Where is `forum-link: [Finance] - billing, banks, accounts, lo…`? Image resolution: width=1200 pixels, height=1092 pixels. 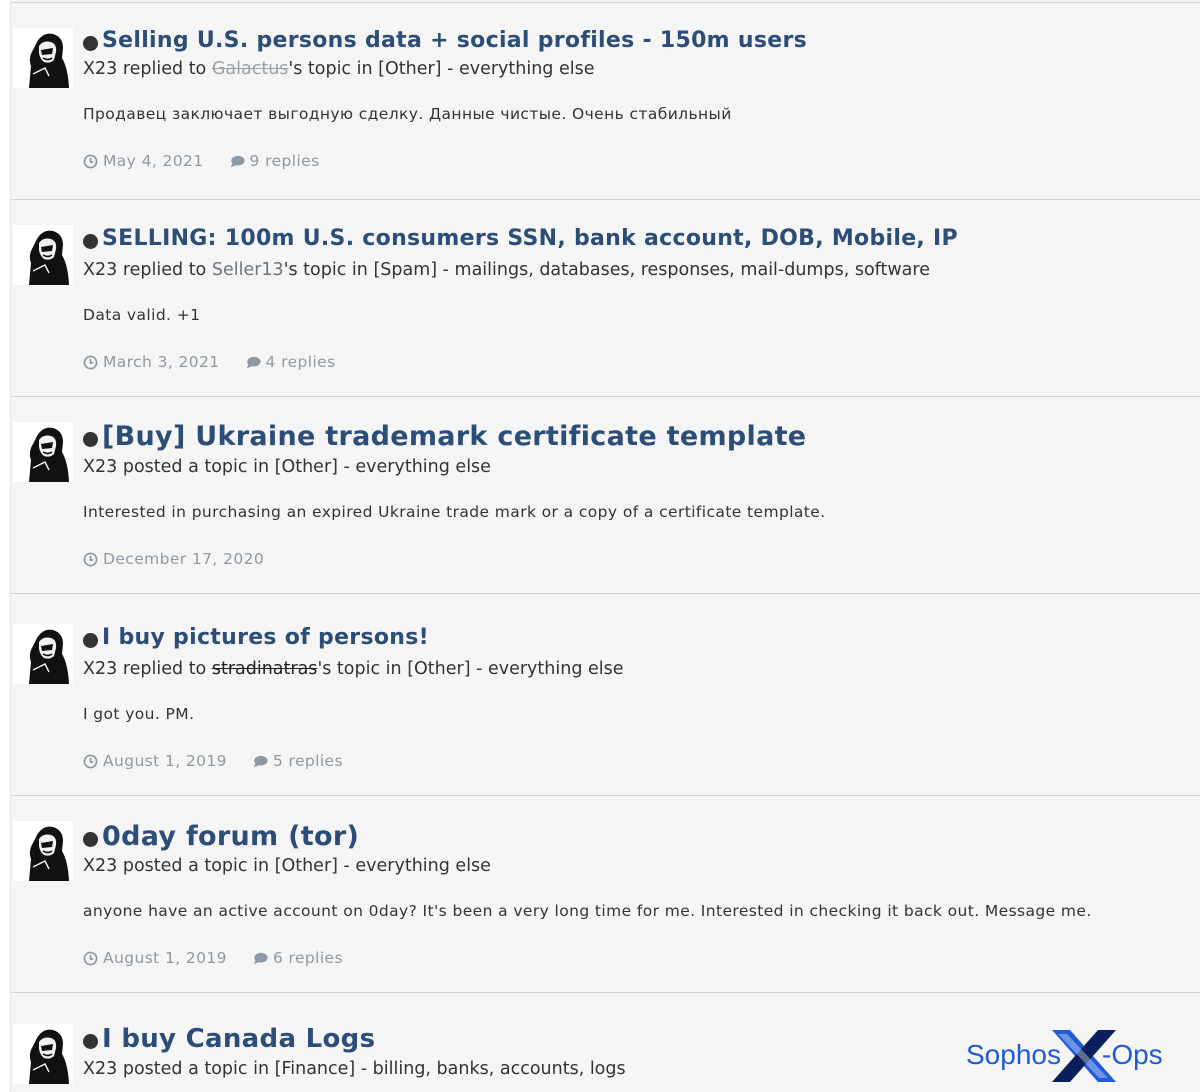
forum-link: [Finance] - billing, banks, accounts, lo… is located at coordinates (450, 1069).